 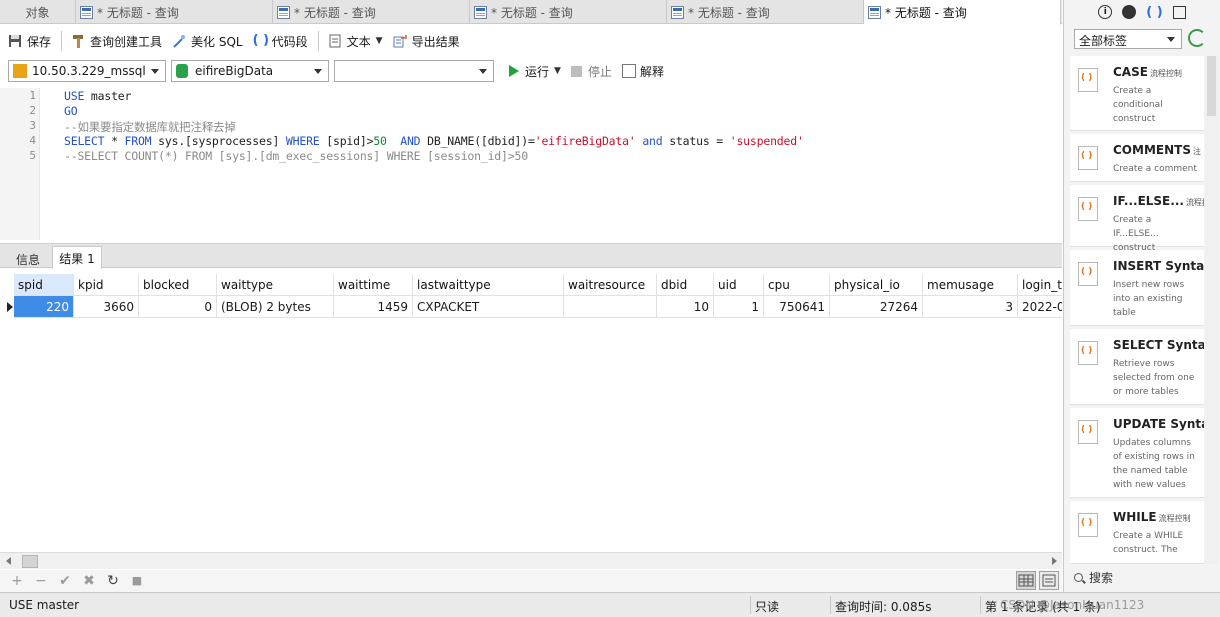 What do you see at coordinates (1197, 38) in the screenshot?
I see `refresh-icon` at bounding box center [1197, 38].